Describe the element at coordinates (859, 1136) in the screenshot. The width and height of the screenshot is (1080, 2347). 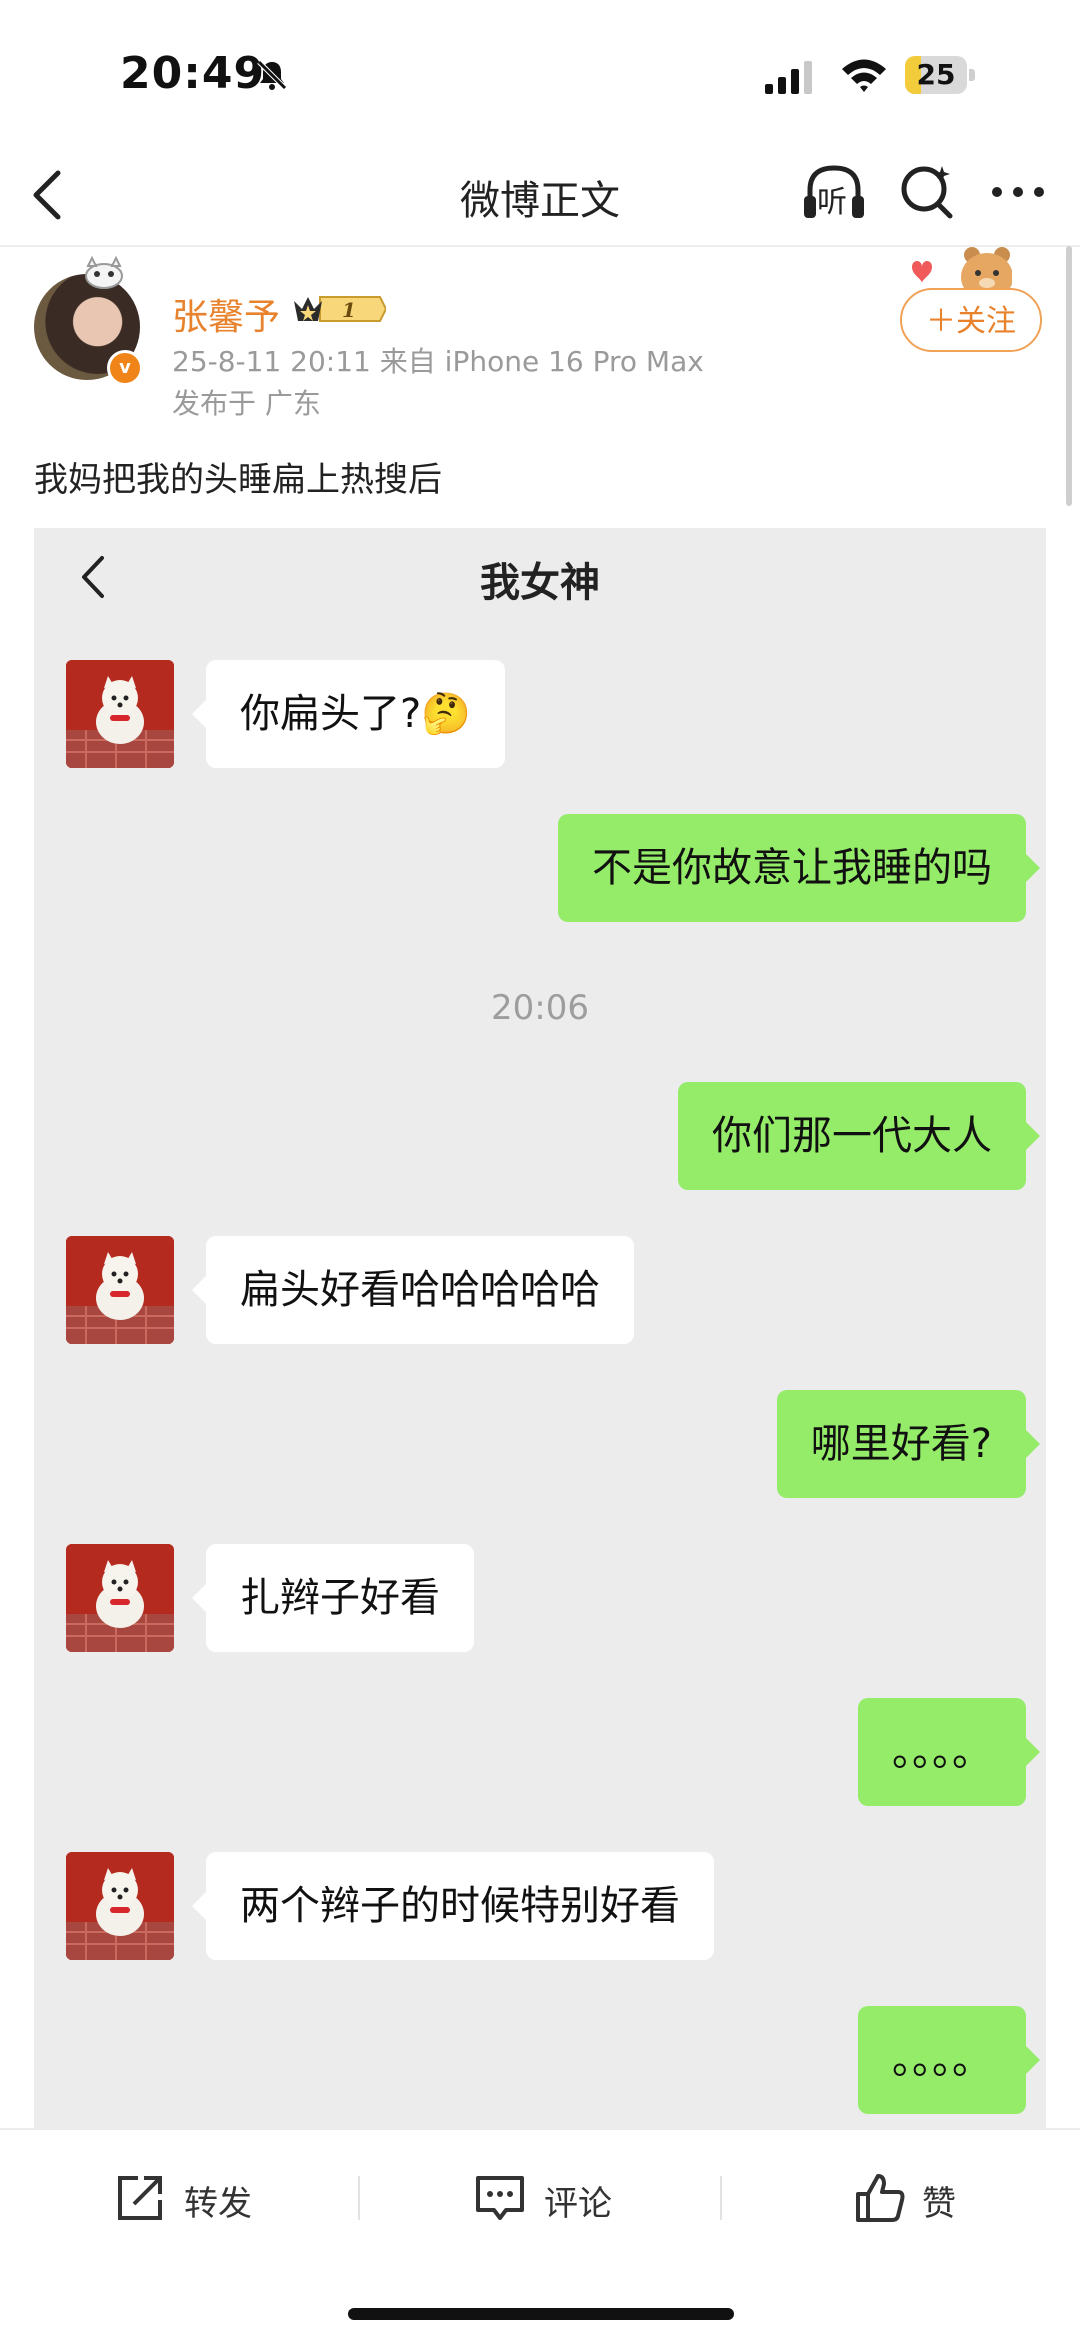
I see `chat-bubble-right: 你们那一代大人` at that location.